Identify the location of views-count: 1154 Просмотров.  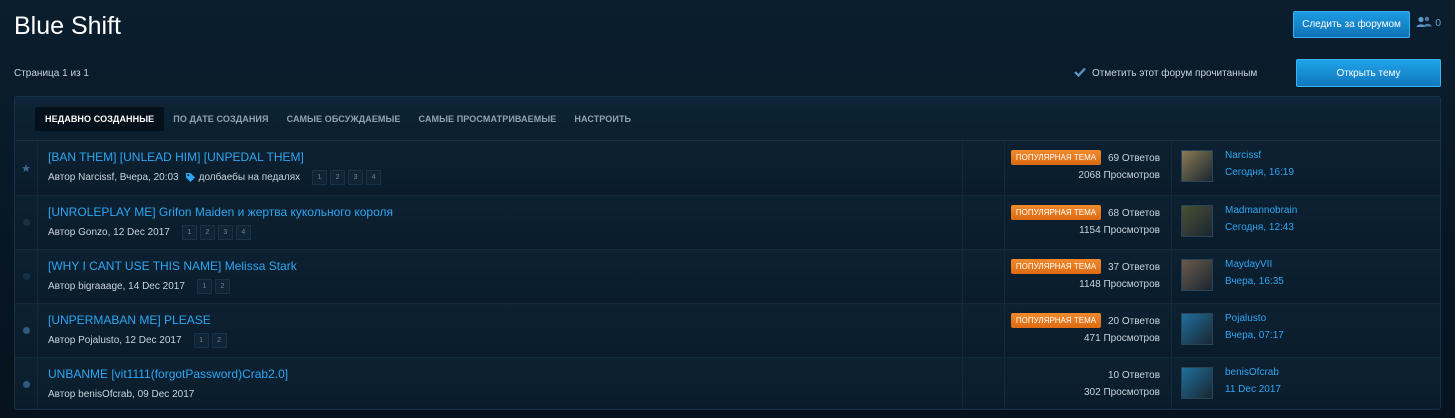
(1119, 230).